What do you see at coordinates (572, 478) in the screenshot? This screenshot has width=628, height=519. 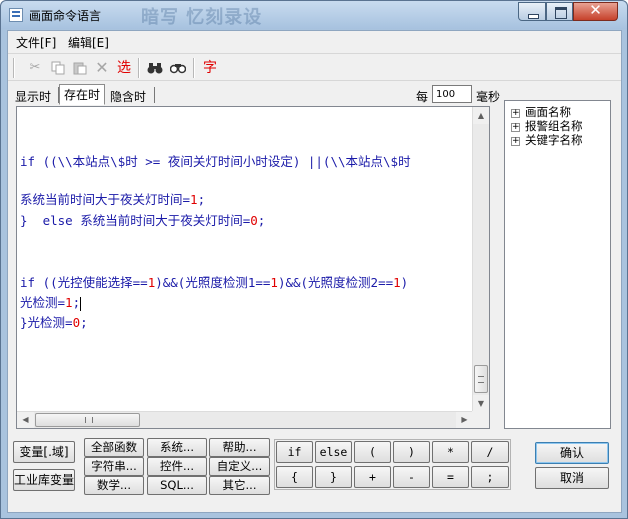 I see `cancel-button: 取消` at bounding box center [572, 478].